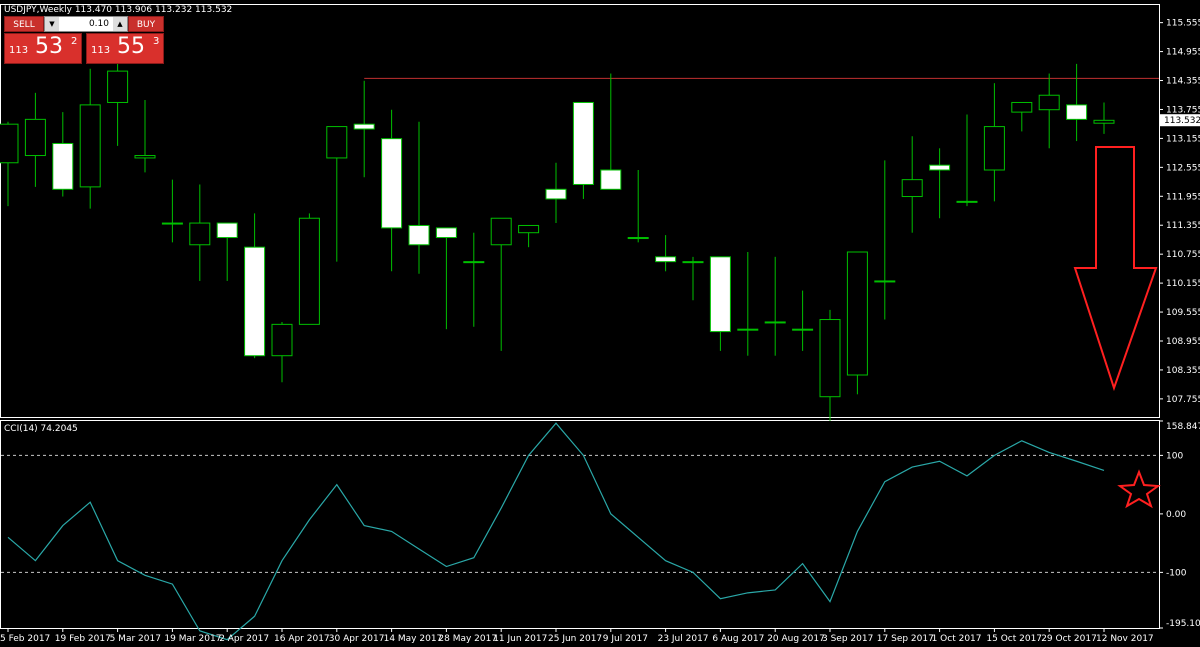  Describe the element at coordinates (83, 639) in the screenshot. I see `time-tick-label: 19 Feb 2017` at that location.